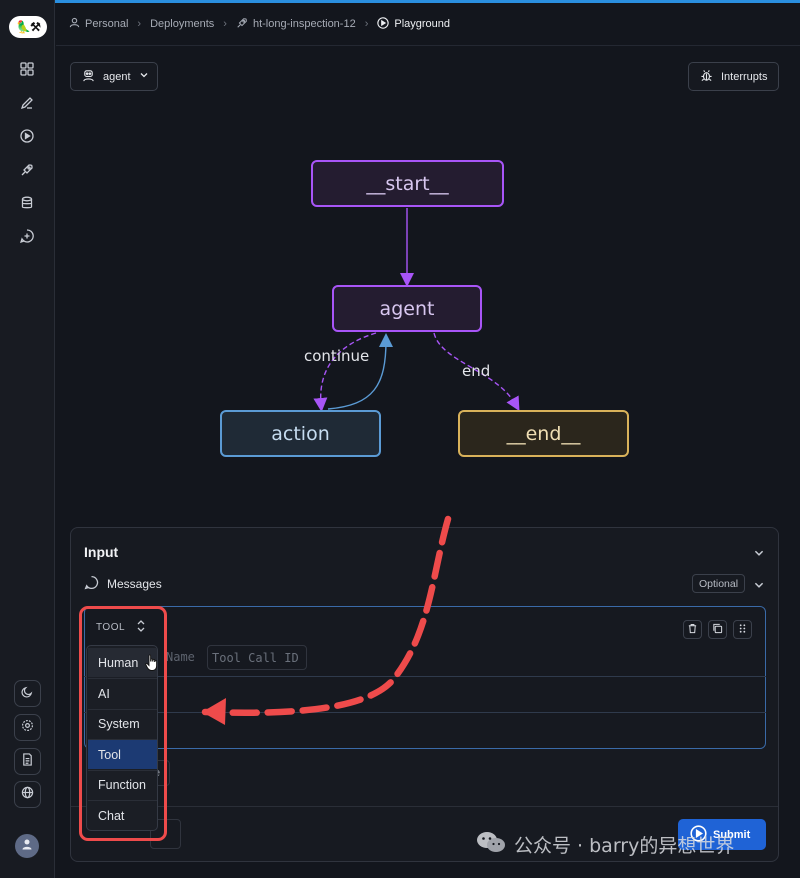 The width and height of the screenshot is (800, 878). What do you see at coordinates (476, 371) in the screenshot?
I see `edge-label-end: end` at bounding box center [476, 371].